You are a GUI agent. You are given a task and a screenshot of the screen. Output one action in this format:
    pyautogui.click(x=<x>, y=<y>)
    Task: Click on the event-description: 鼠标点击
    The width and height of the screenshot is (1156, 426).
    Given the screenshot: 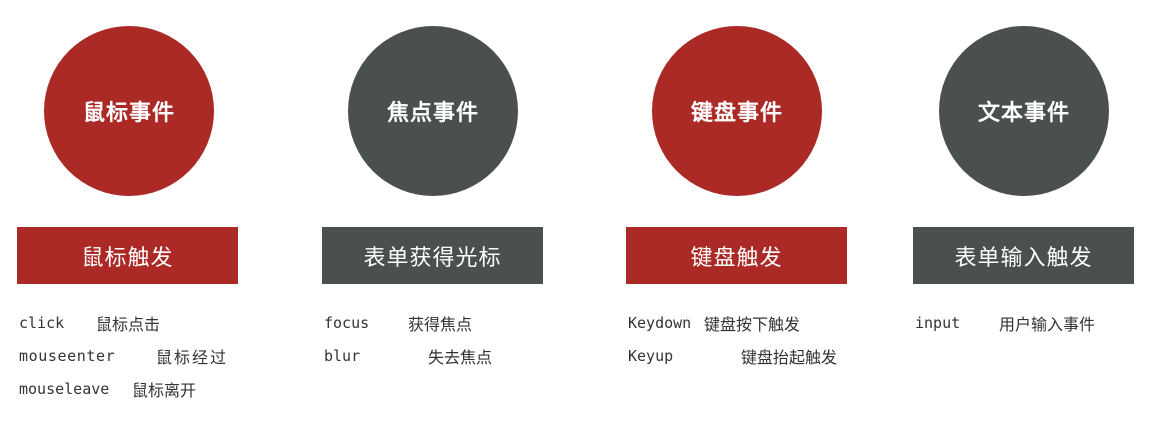 What is the action you would take?
    pyautogui.click(x=128, y=324)
    